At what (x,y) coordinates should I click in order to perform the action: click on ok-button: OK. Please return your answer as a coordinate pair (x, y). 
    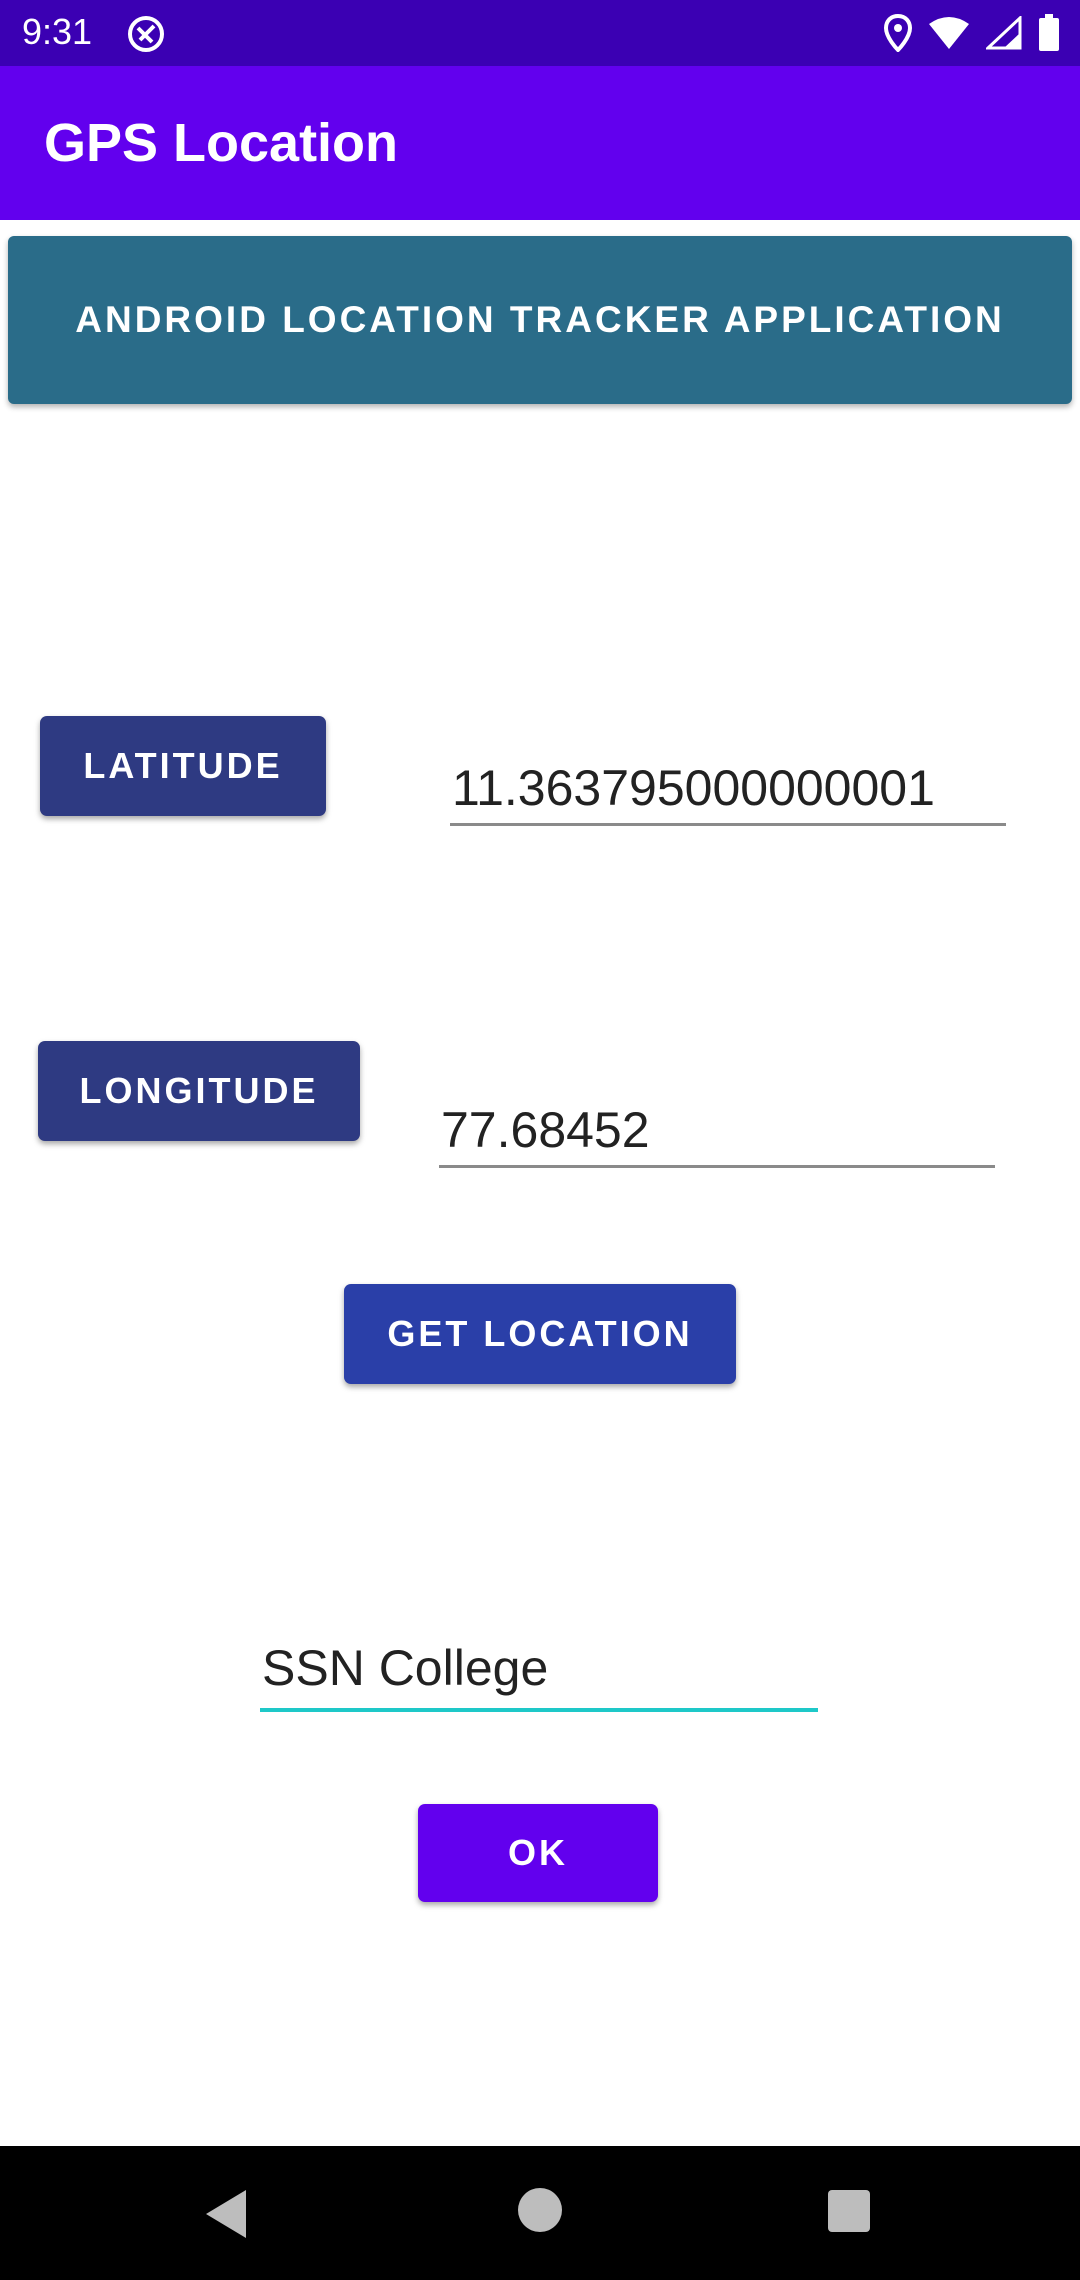
    Looking at the image, I should click on (538, 1853).